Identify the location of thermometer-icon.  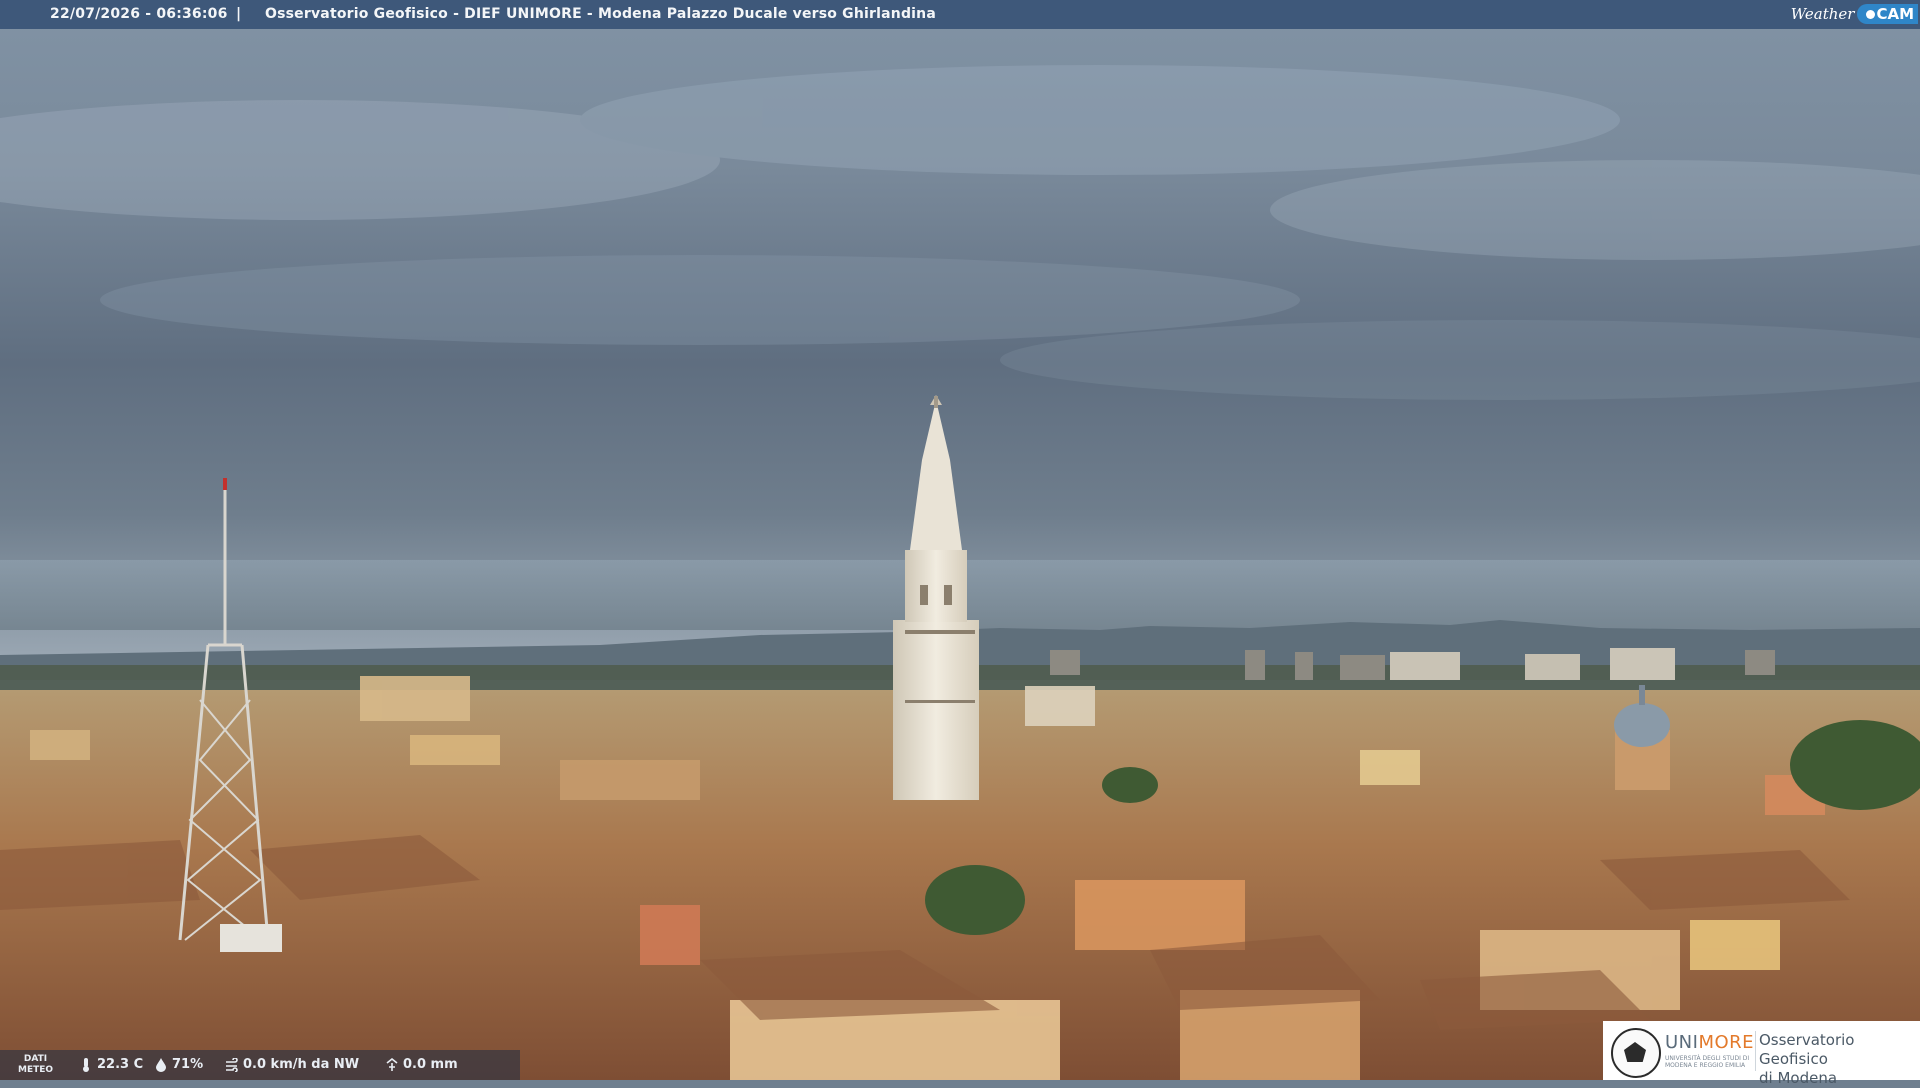
(86, 1064).